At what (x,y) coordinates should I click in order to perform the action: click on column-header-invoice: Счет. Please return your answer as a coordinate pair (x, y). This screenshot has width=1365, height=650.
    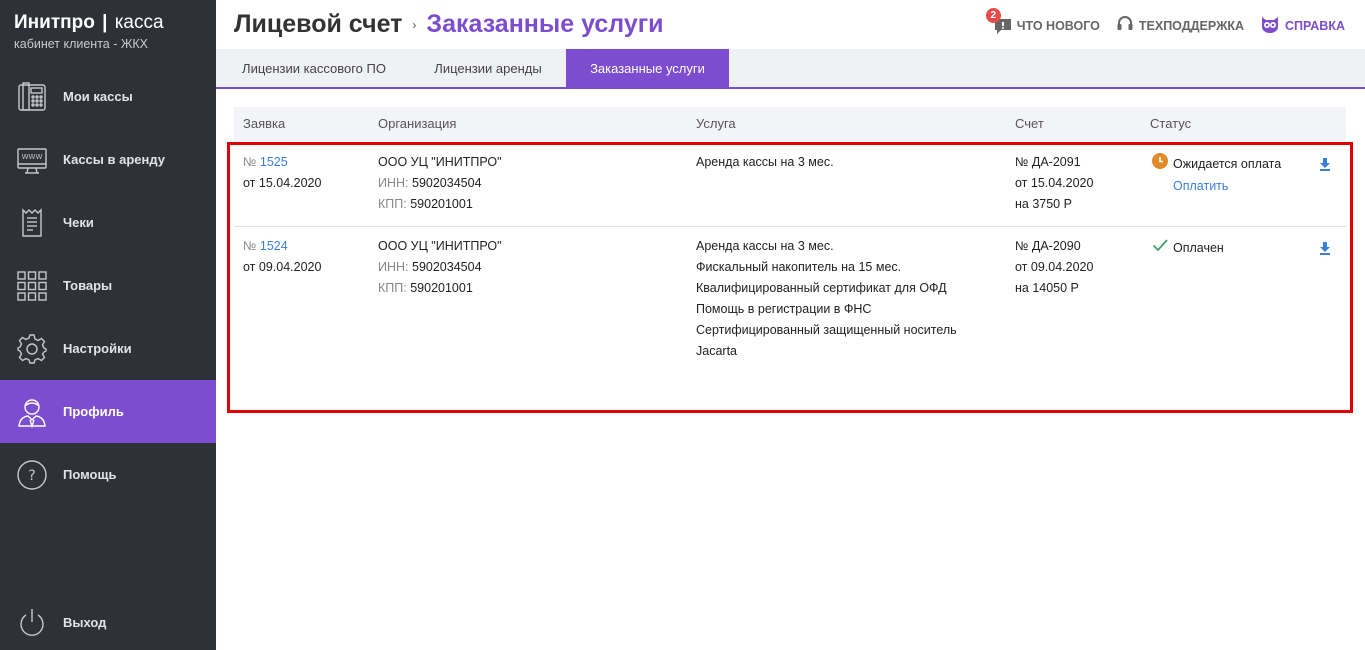
    Looking at the image, I should click on (1029, 123).